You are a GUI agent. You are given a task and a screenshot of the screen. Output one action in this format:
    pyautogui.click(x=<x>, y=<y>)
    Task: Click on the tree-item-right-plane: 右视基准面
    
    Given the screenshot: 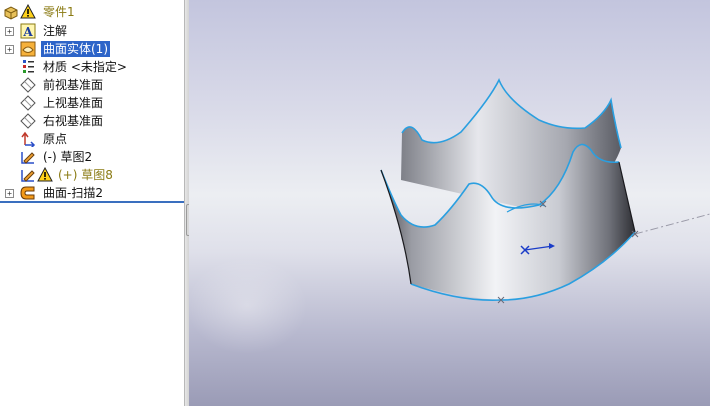 What is the action you would take?
    pyautogui.click(x=92, y=121)
    